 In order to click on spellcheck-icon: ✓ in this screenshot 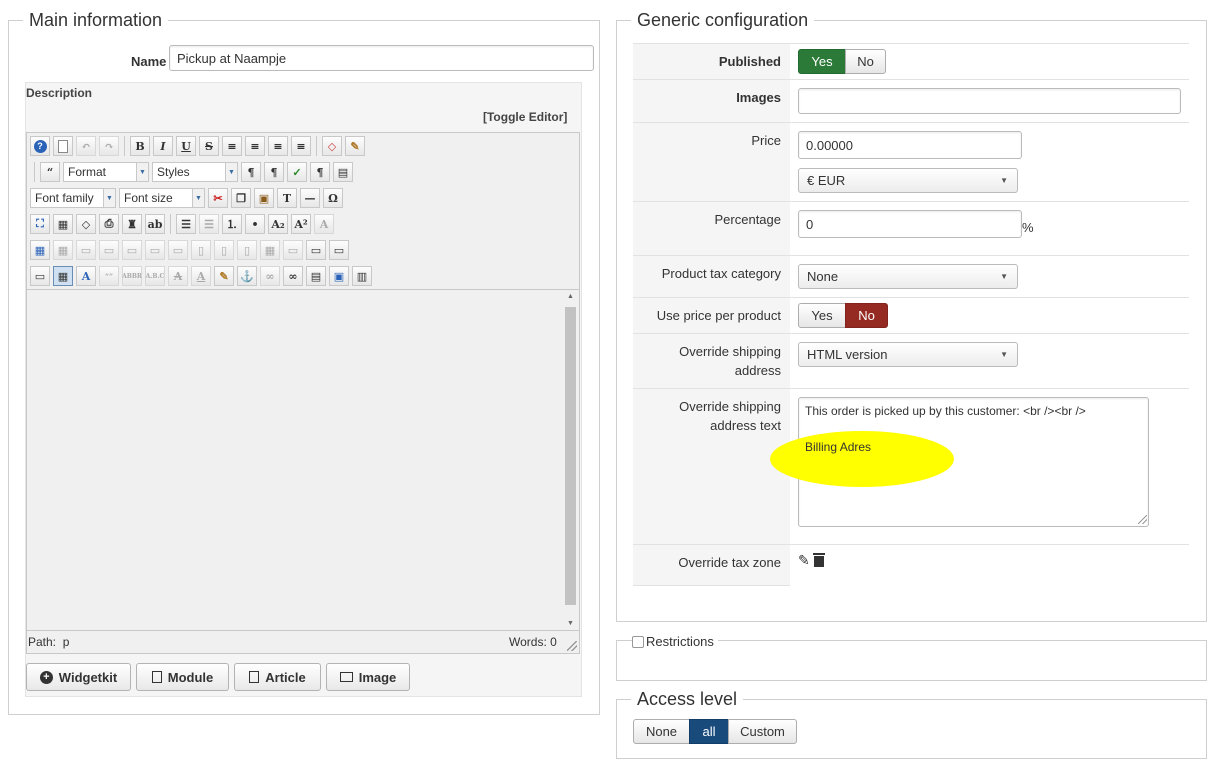, I will do `click(297, 172)`.